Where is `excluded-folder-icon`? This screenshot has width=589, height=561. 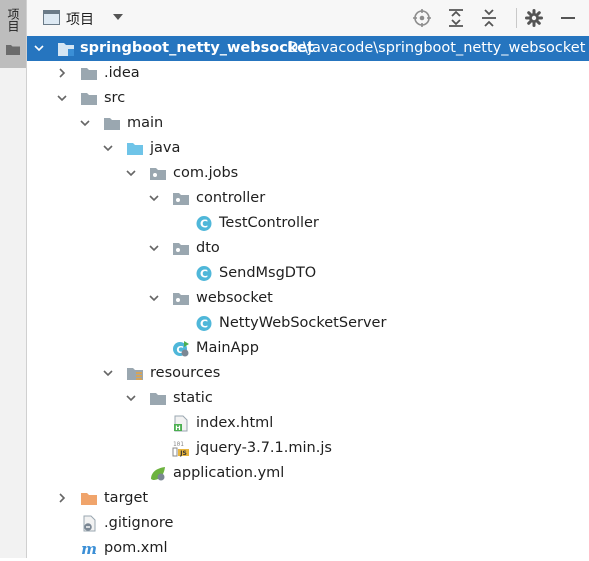
excluded-folder-icon is located at coordinates (89, 499).